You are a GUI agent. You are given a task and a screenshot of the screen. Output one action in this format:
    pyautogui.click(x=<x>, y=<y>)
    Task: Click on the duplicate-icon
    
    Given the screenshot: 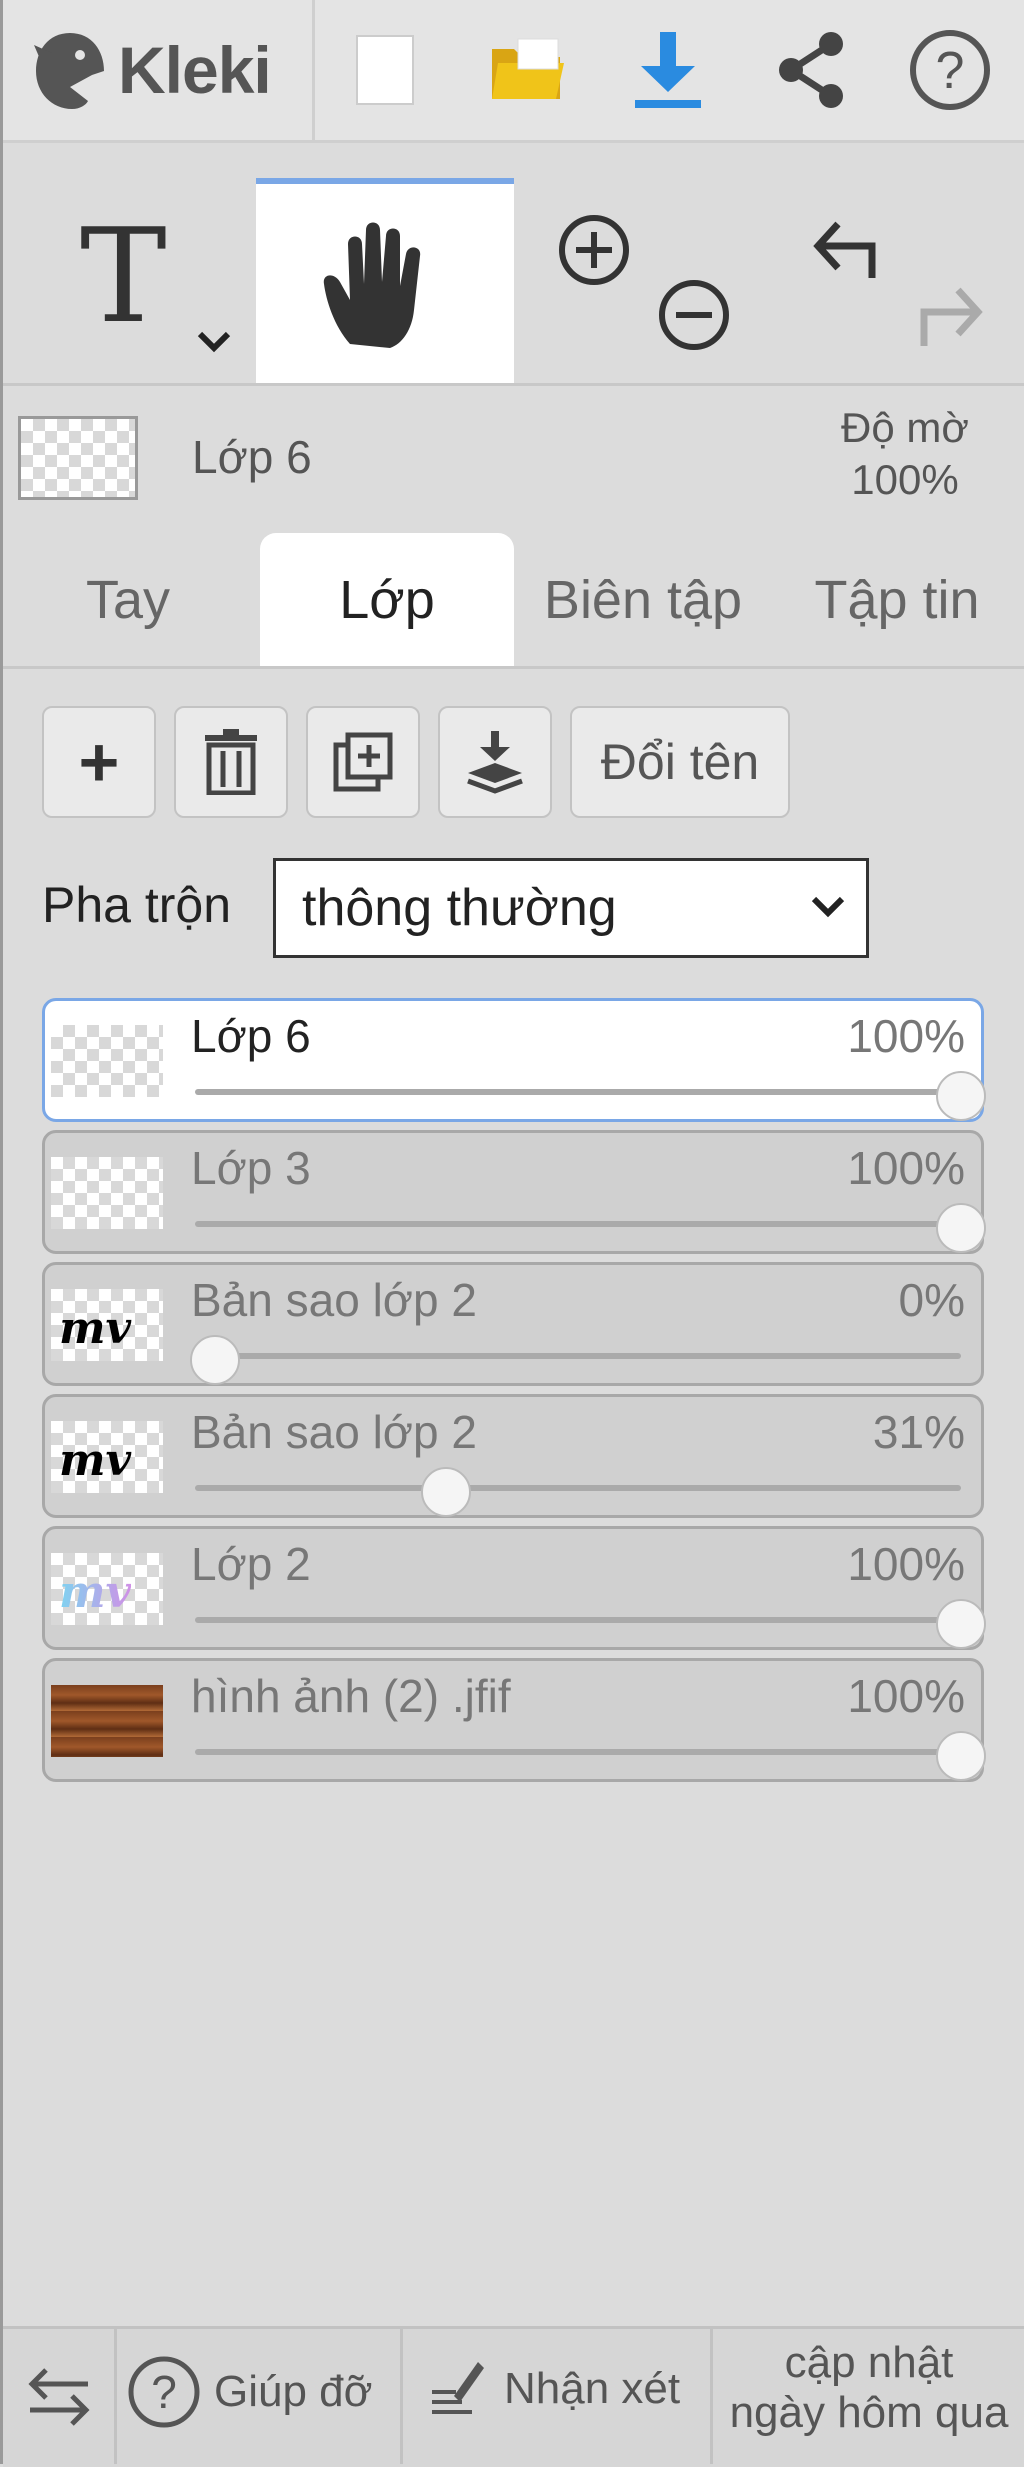 What is the action you would take?
    pyautogui.click(x=363, y=762)
    